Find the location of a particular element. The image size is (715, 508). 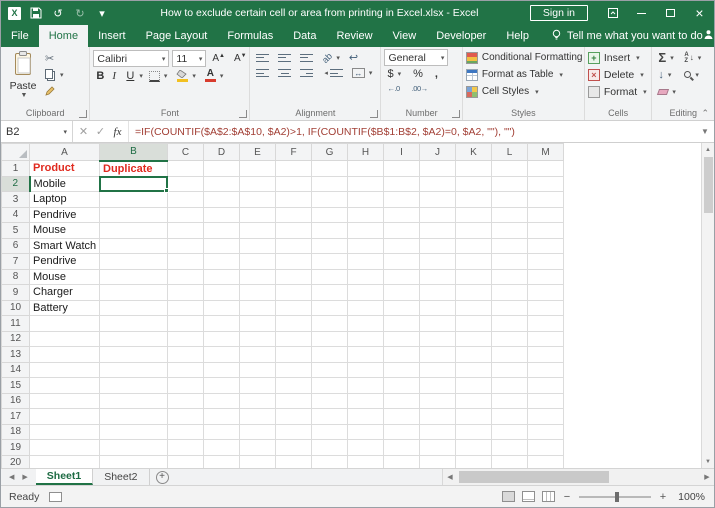

cell-M3 is located at coordinates (545, 199).